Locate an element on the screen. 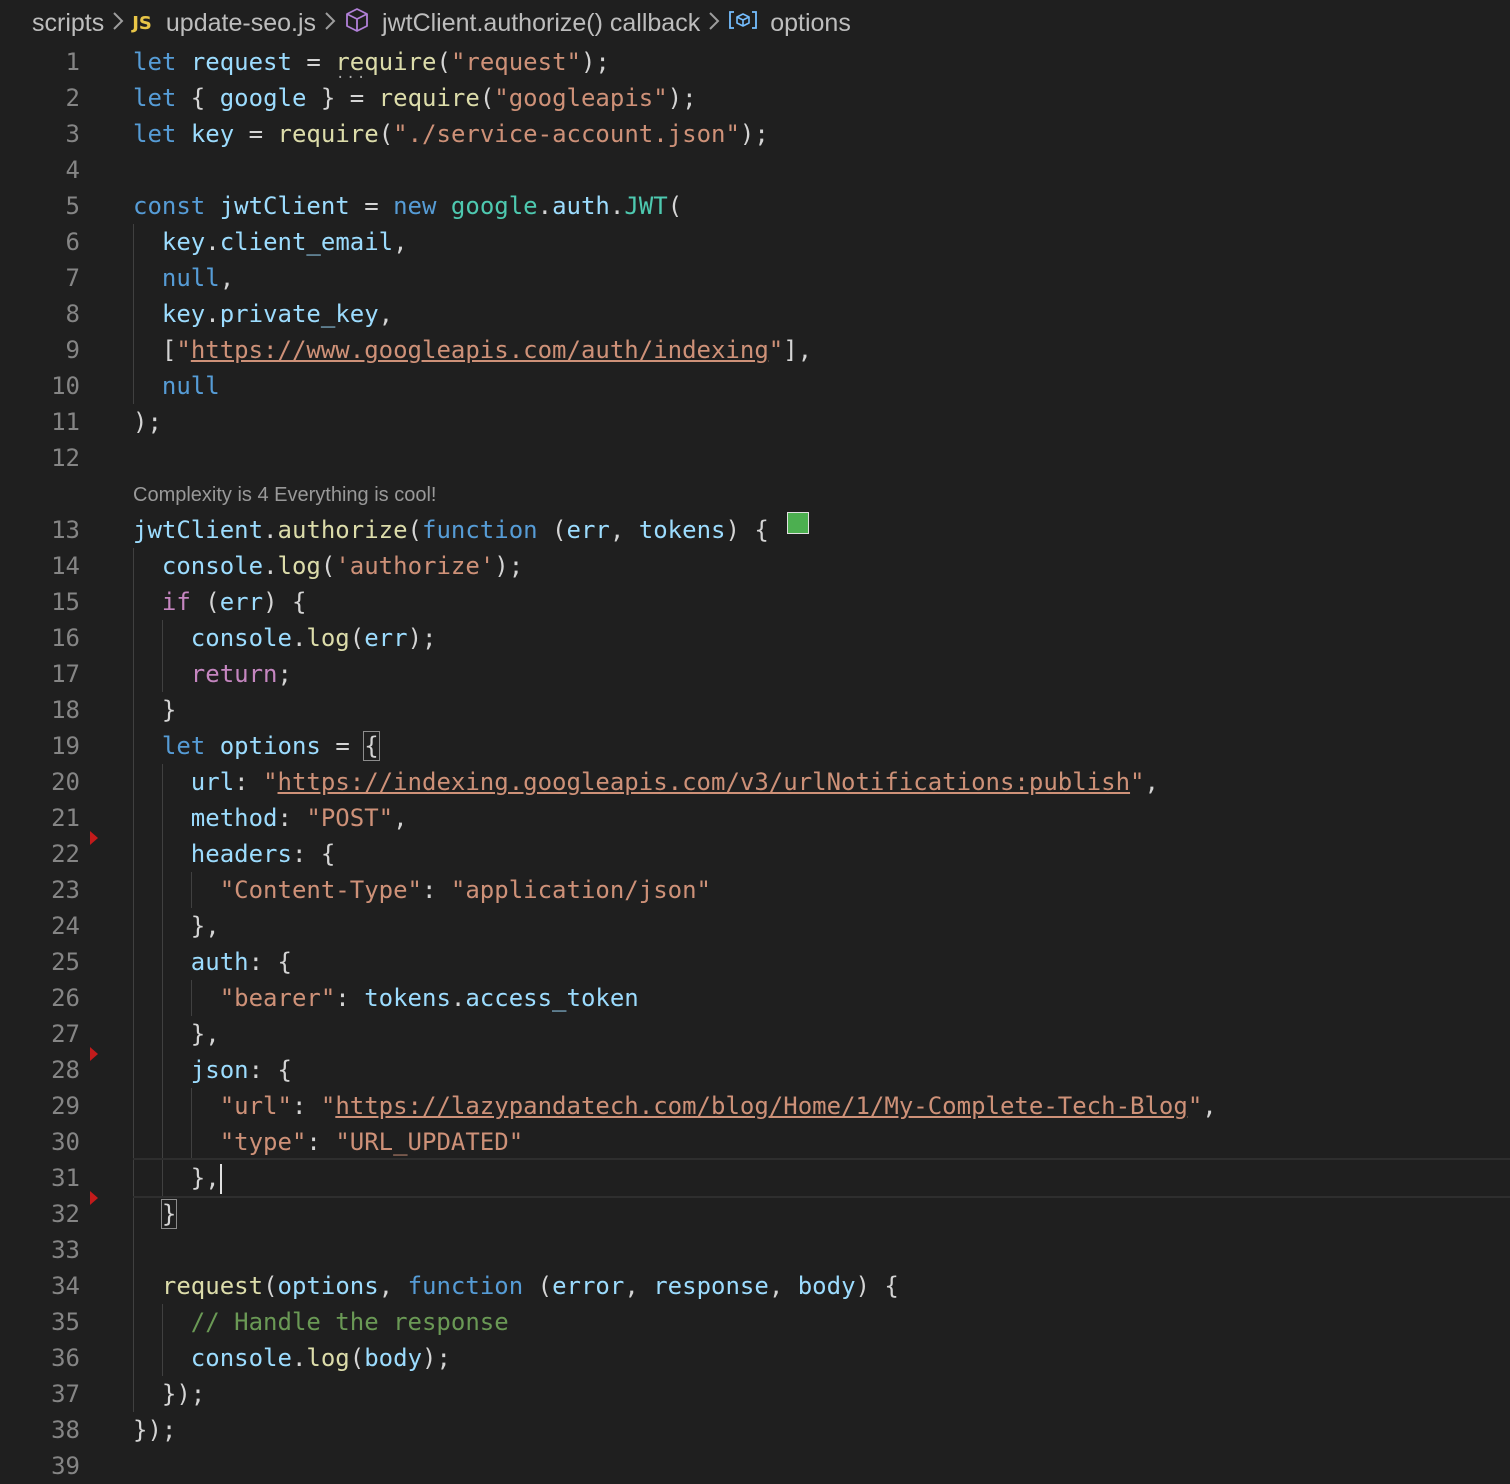 The height and width of the screenshot is (1484, 1510). code-line: 28 json: { is located at coordinates (755, 1070).